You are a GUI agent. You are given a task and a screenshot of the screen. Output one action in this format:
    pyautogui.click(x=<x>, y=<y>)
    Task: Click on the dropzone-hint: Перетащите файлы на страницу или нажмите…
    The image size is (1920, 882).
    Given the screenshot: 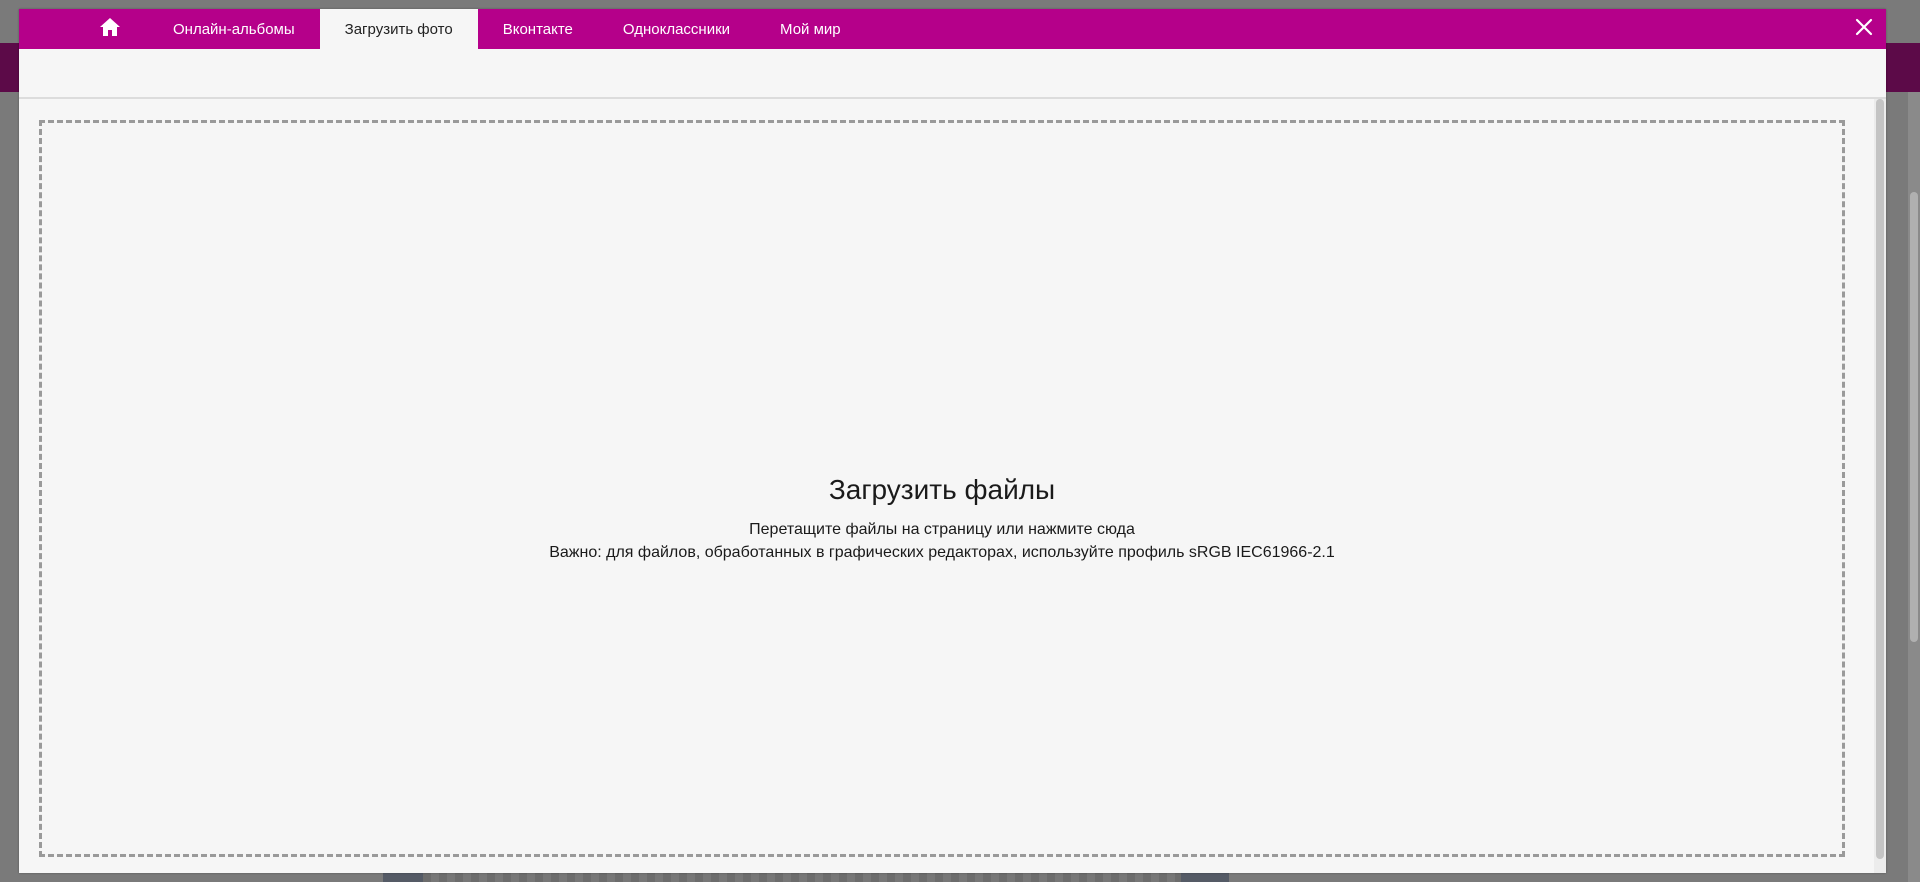 What is the action you would take?
    pyautogui.click(x=942, y=529)
    